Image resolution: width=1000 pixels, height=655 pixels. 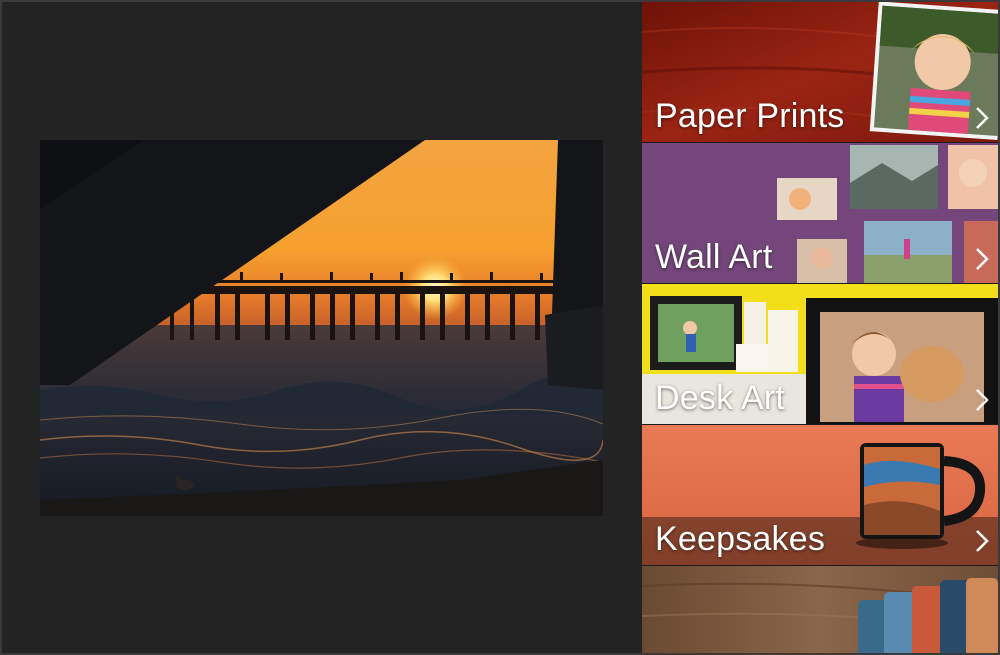 I want to click on product-label: Desk Art, so click(x=720, y=398).